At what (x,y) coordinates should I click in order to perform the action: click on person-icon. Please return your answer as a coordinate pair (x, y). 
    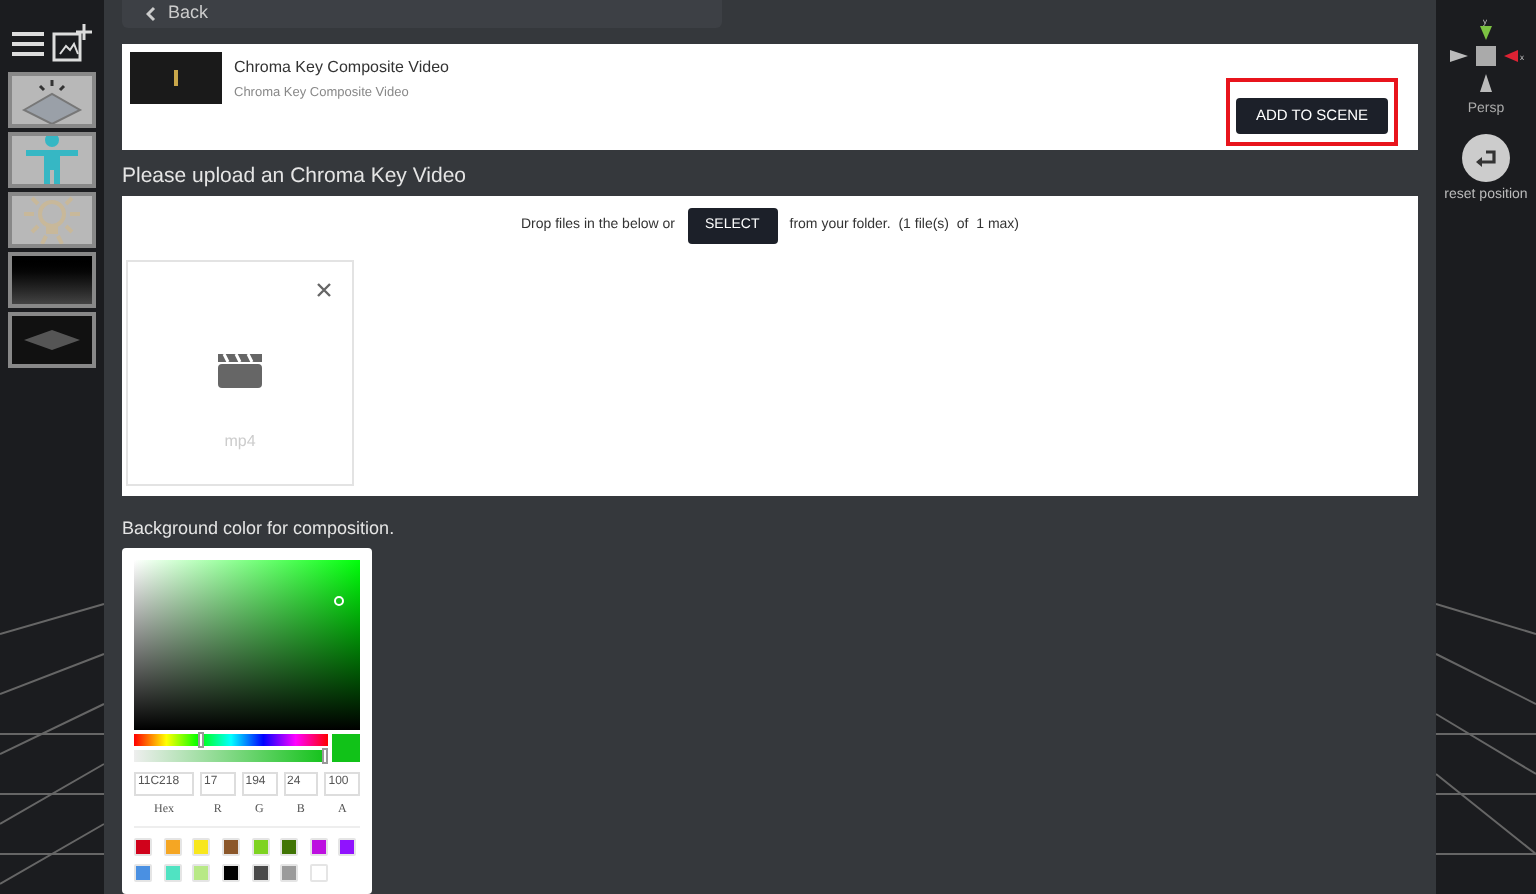
    Looking at the image, I should click on (52, 160).